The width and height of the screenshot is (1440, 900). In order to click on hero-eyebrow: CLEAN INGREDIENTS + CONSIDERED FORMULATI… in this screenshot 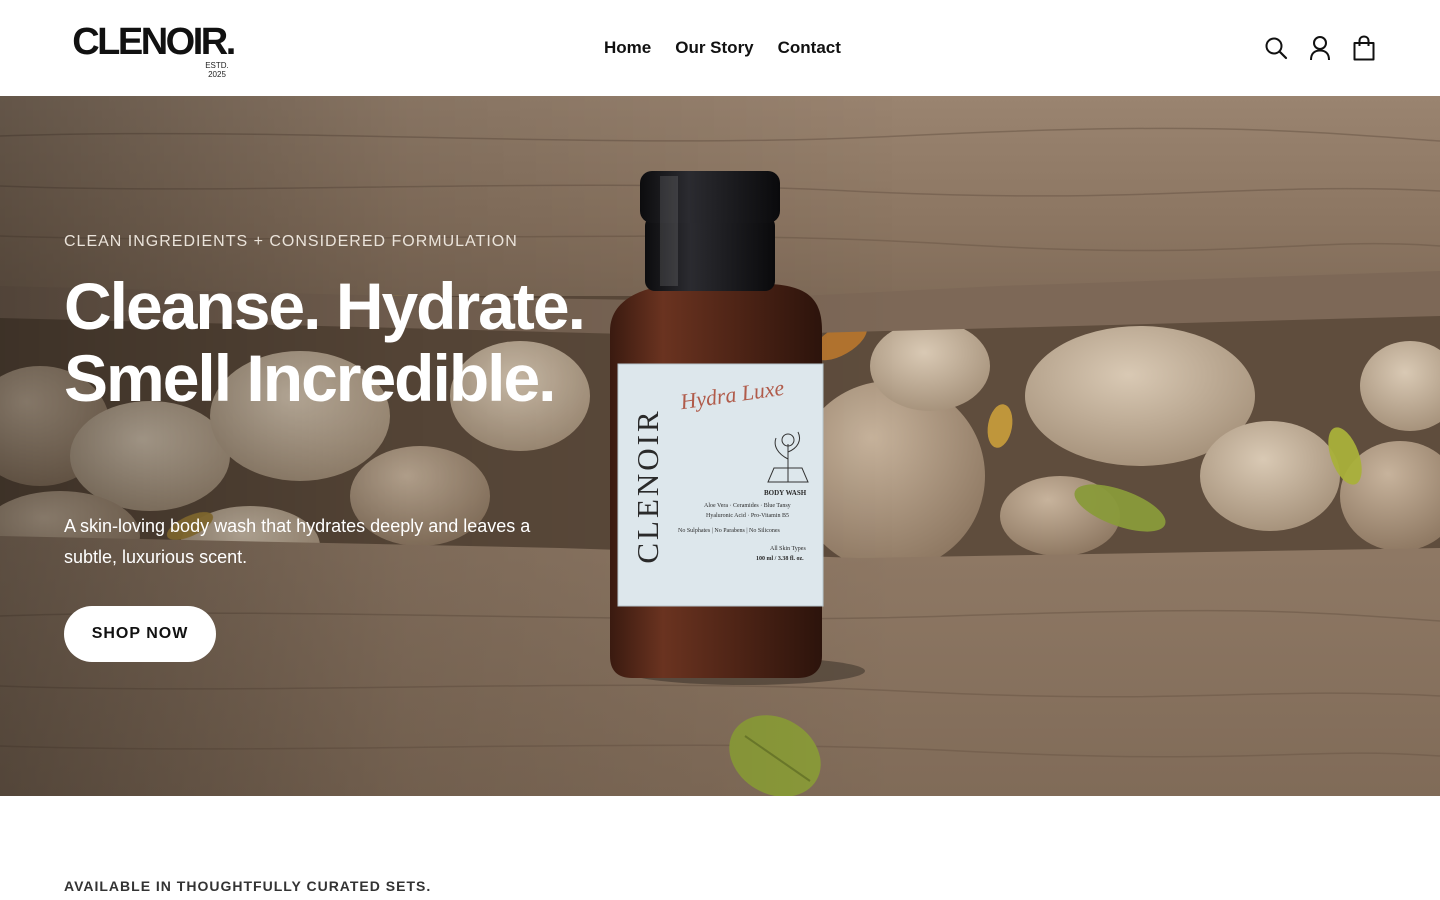, I will do `click(291, 241)`.